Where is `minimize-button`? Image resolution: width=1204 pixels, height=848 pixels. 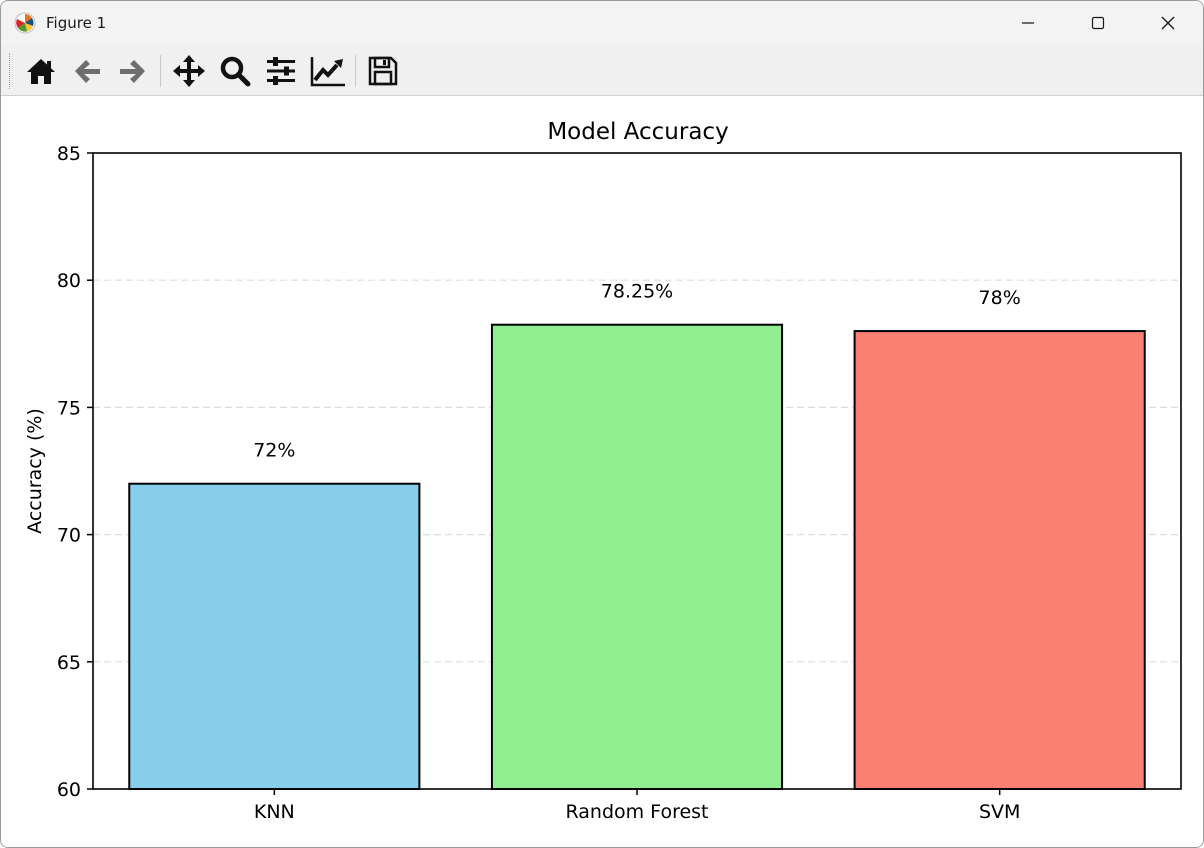 minimize-button is located at coordinates (1028, 23).